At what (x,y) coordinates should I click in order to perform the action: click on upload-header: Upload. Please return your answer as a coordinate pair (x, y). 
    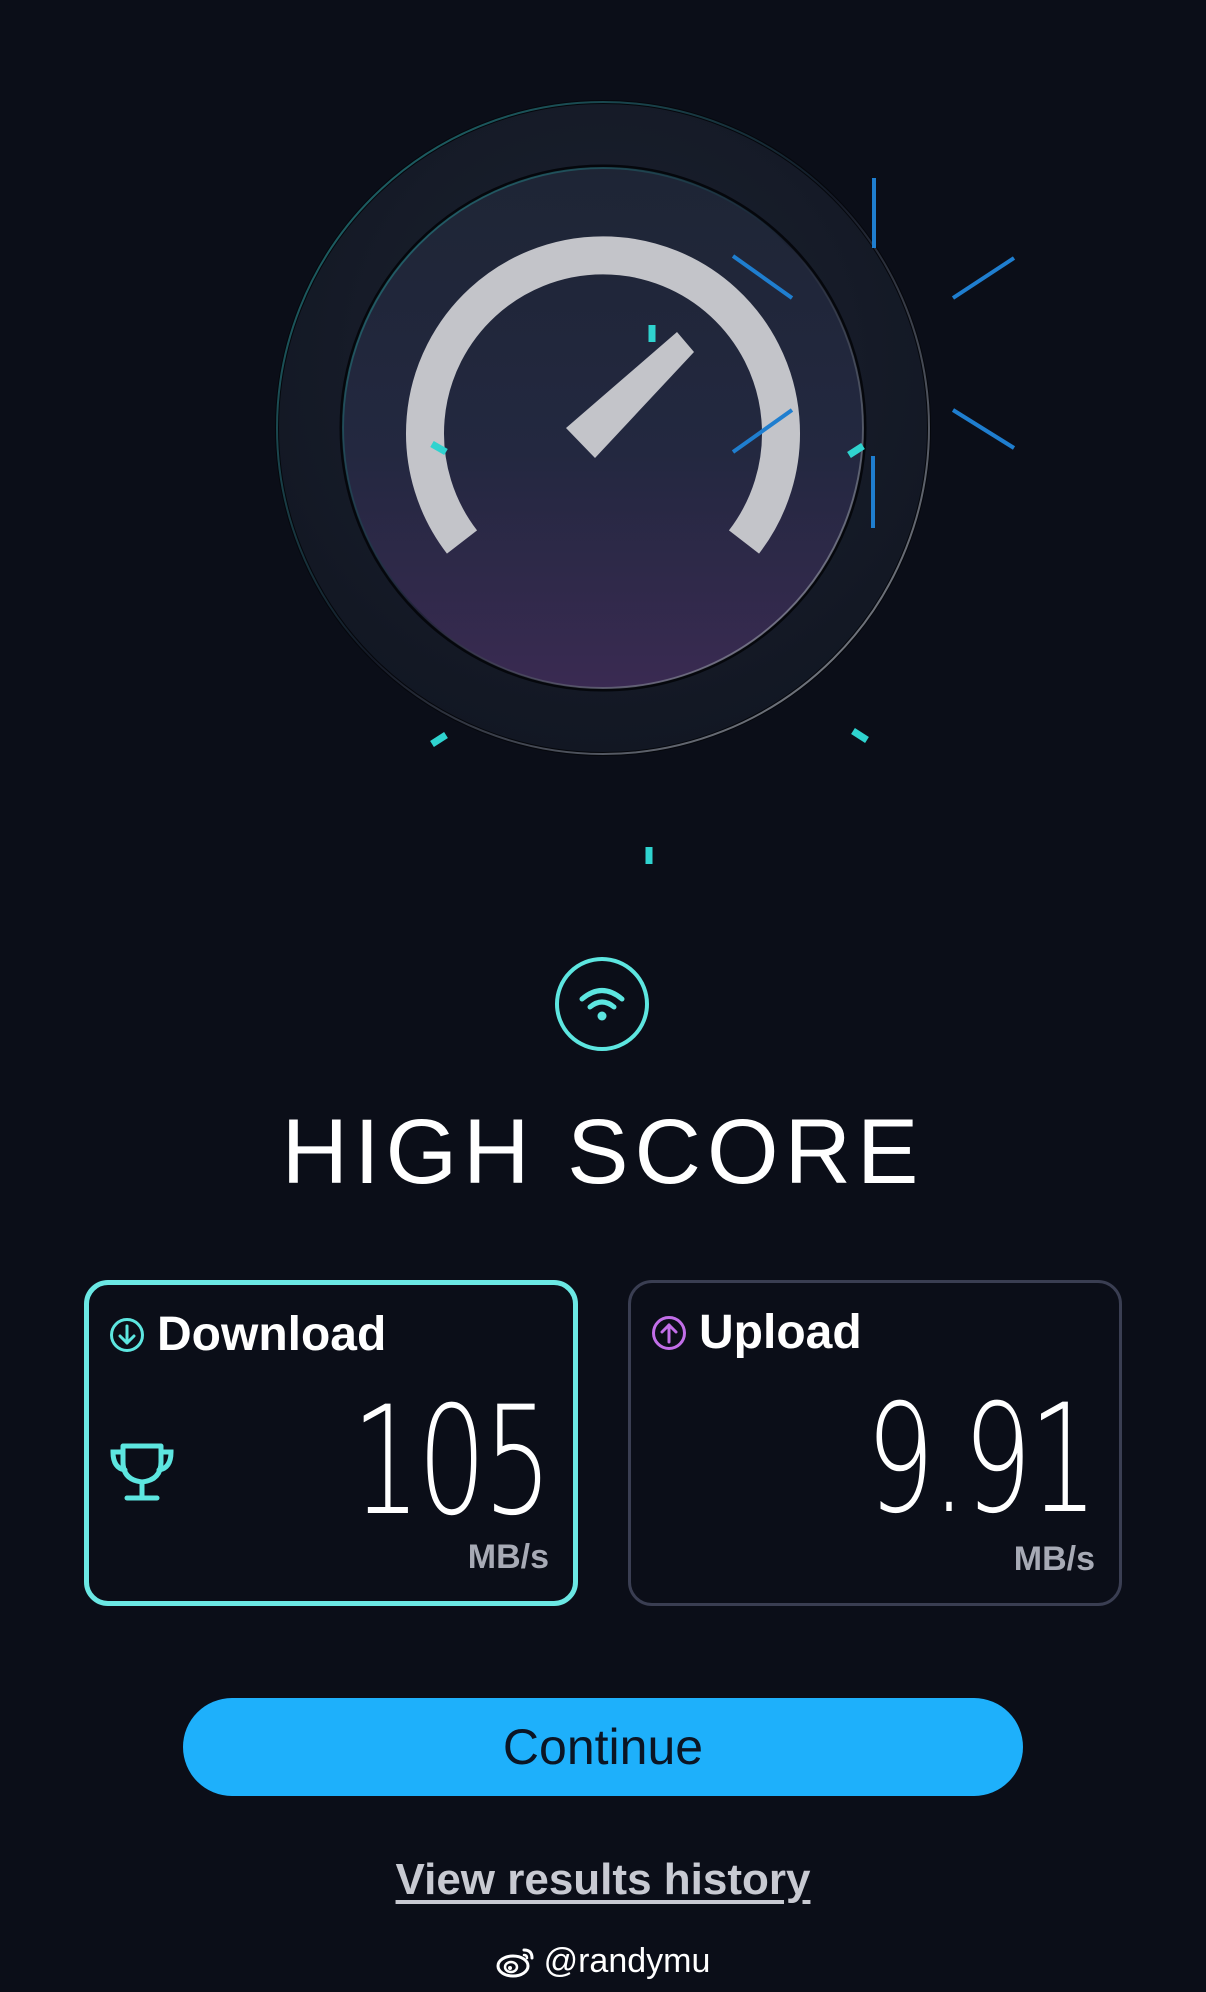
    Looking at the image, I should click on (756, 1332).